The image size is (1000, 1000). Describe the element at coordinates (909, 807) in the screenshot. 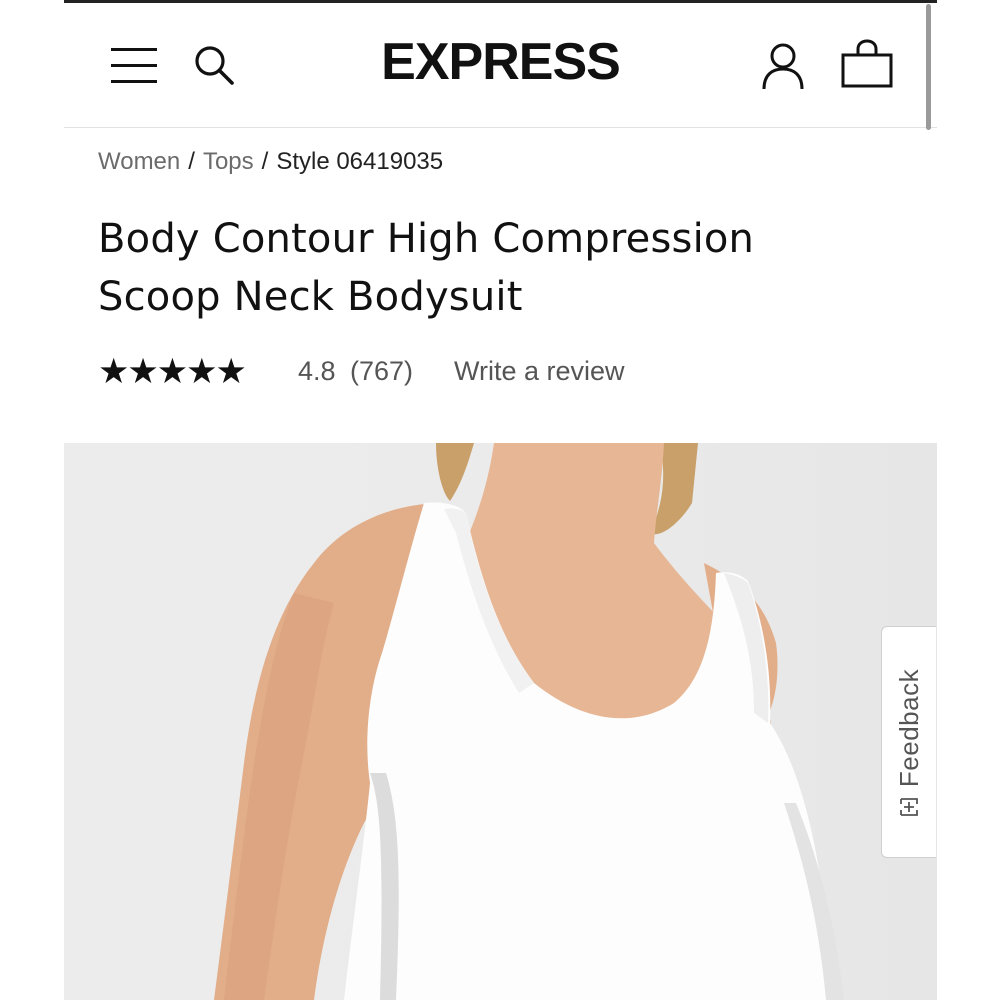

I see `feedback-plus-icon` at that location.